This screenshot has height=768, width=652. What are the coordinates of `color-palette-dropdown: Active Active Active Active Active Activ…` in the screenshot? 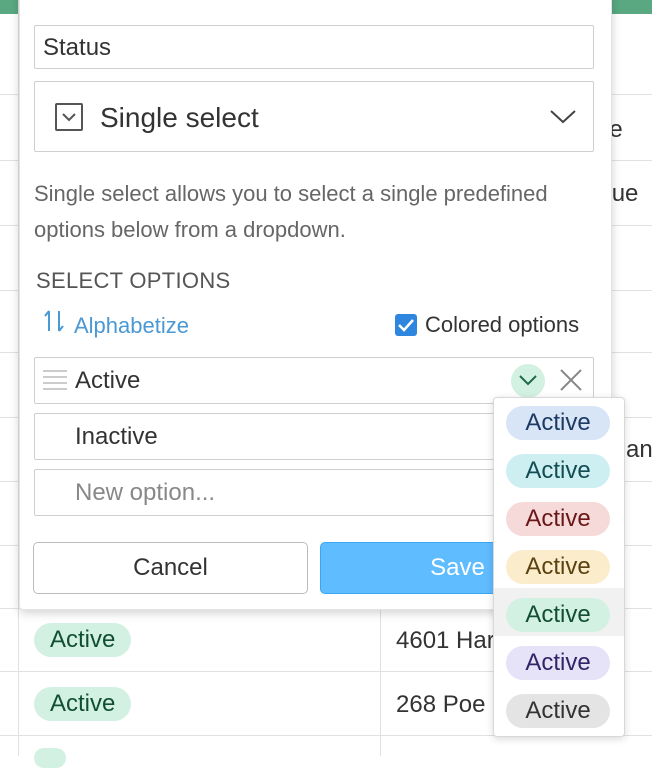 It's located at (559, 567).